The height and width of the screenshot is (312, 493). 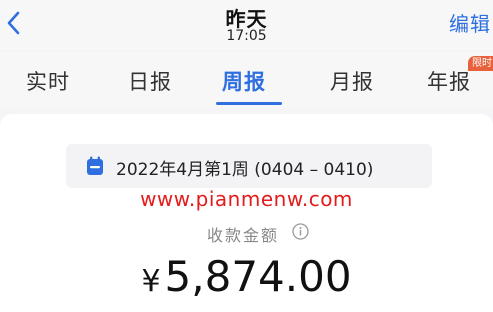 I want to click on page-subtitle-time: 17:05, so click(x=246, y=36).